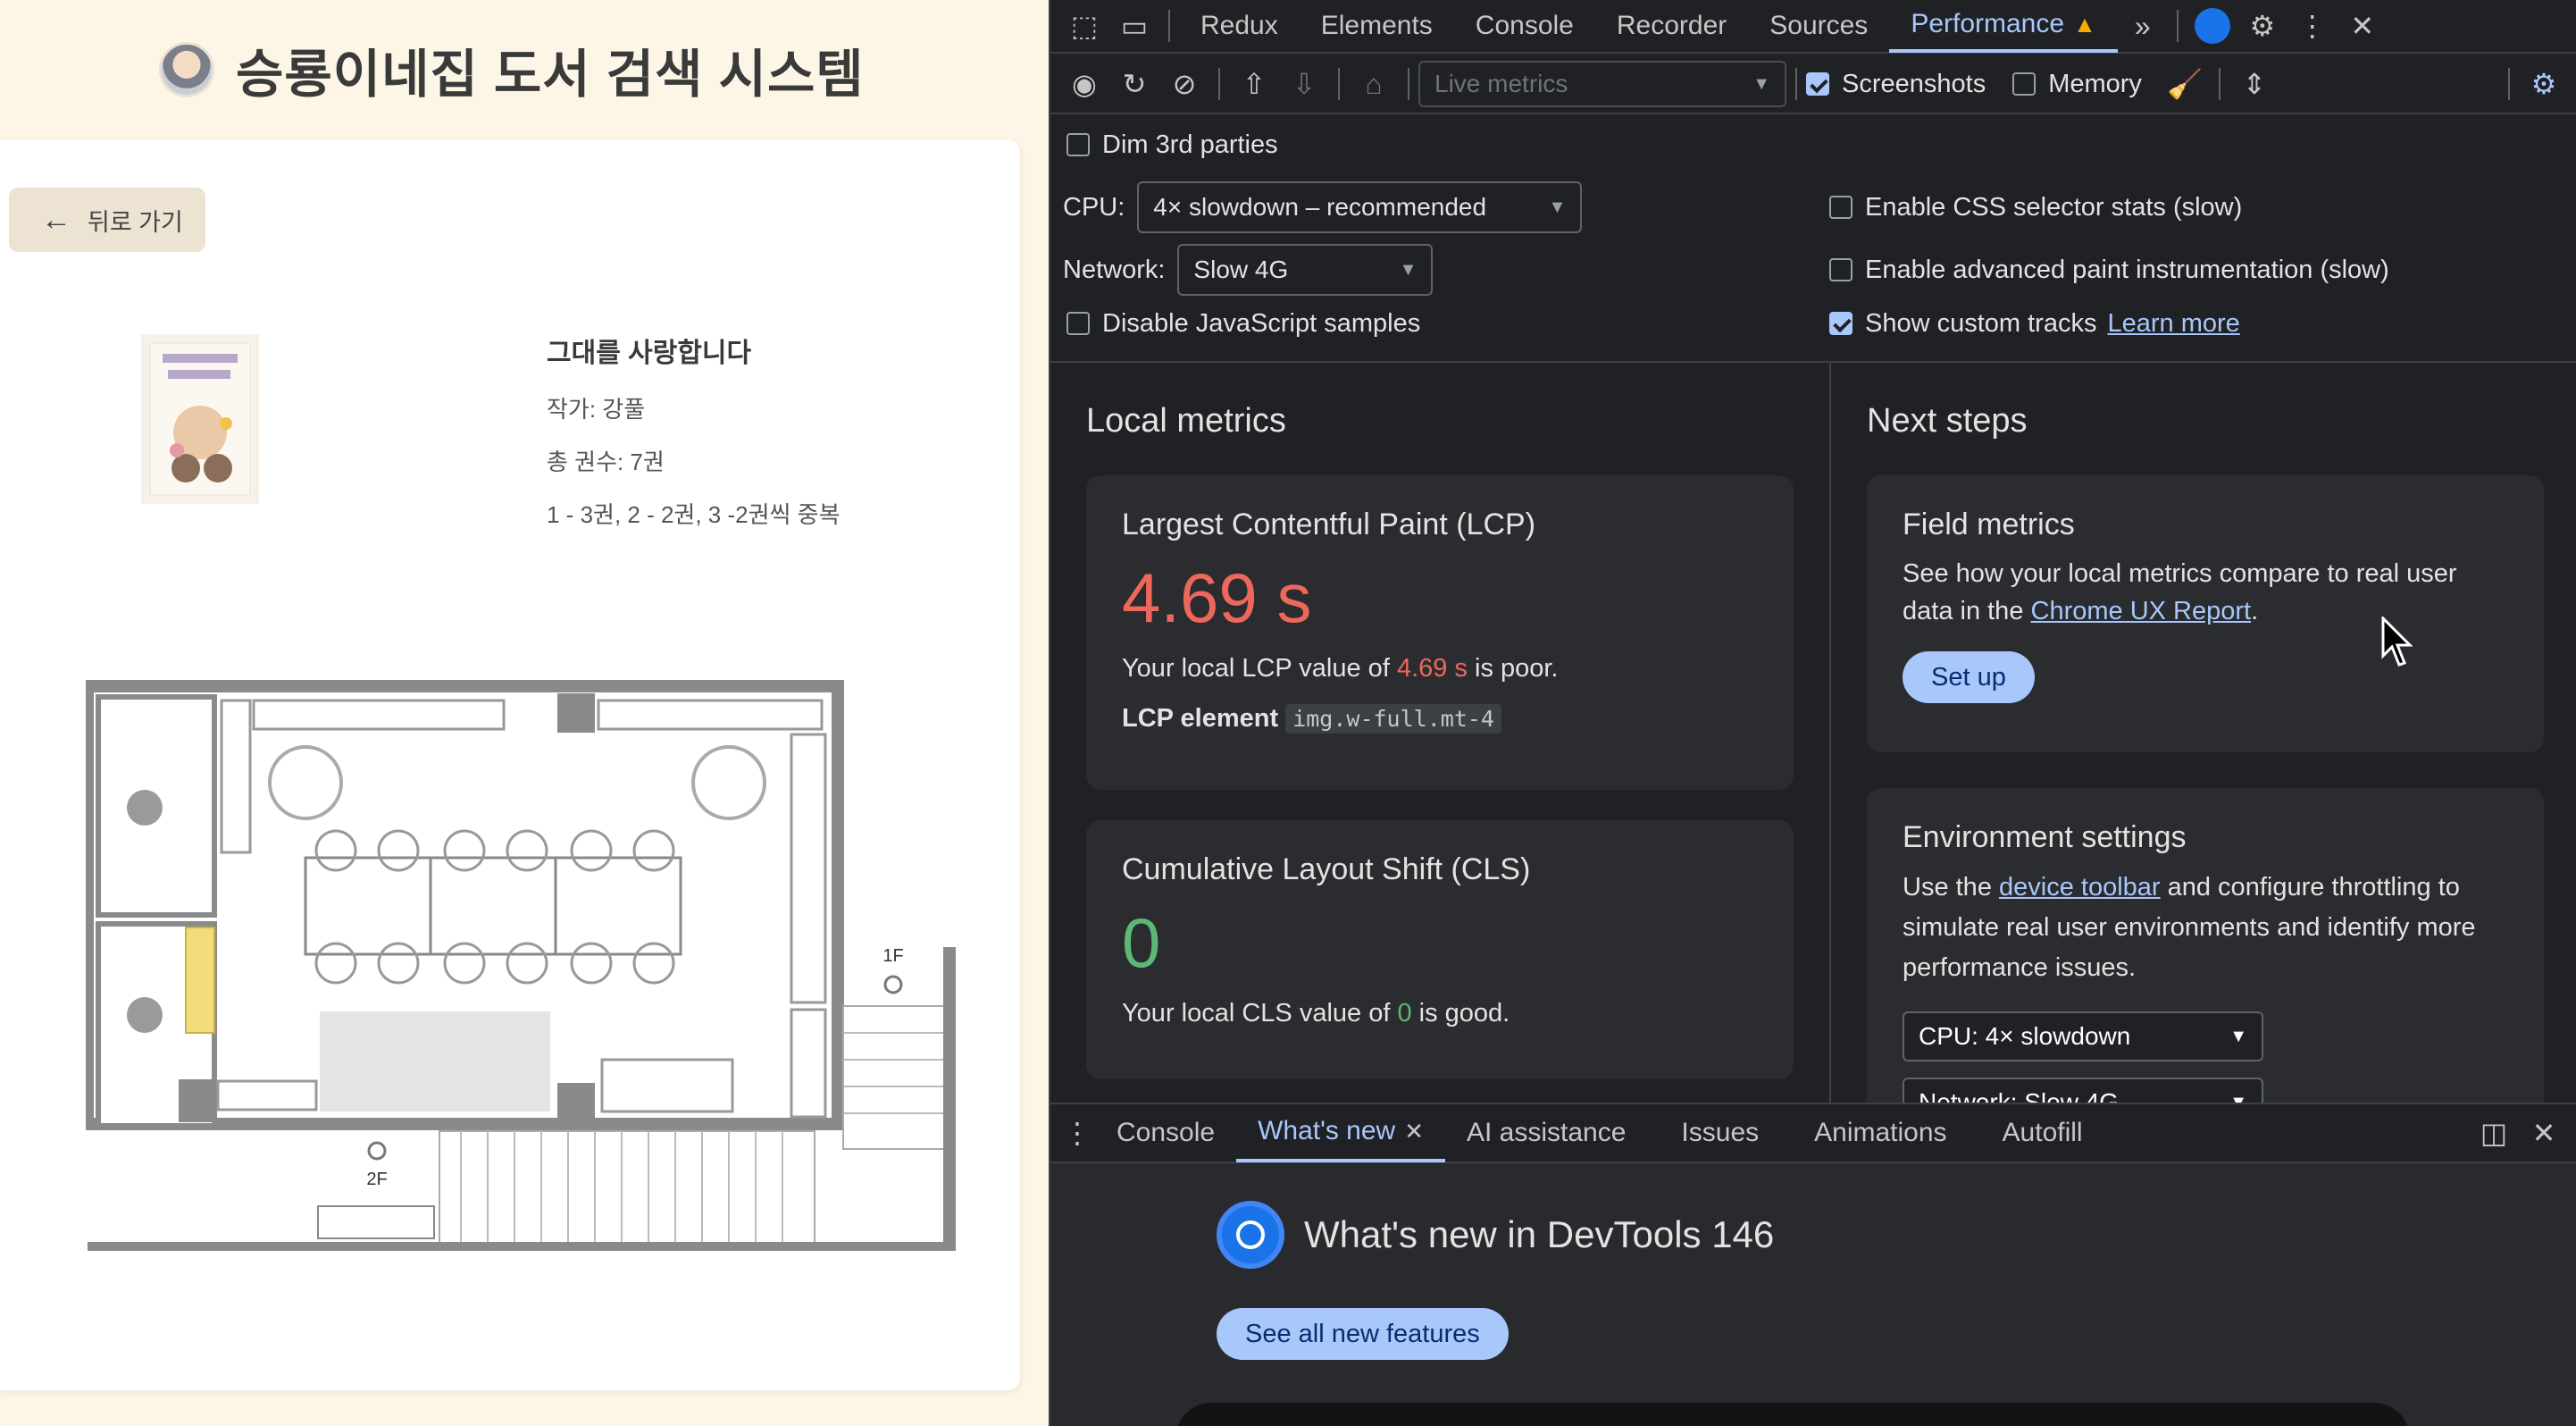  Describe the element at coordinates (1981, 323) in the screenshot. I see `custom-tracks-label: Show custom tracks` at that location.